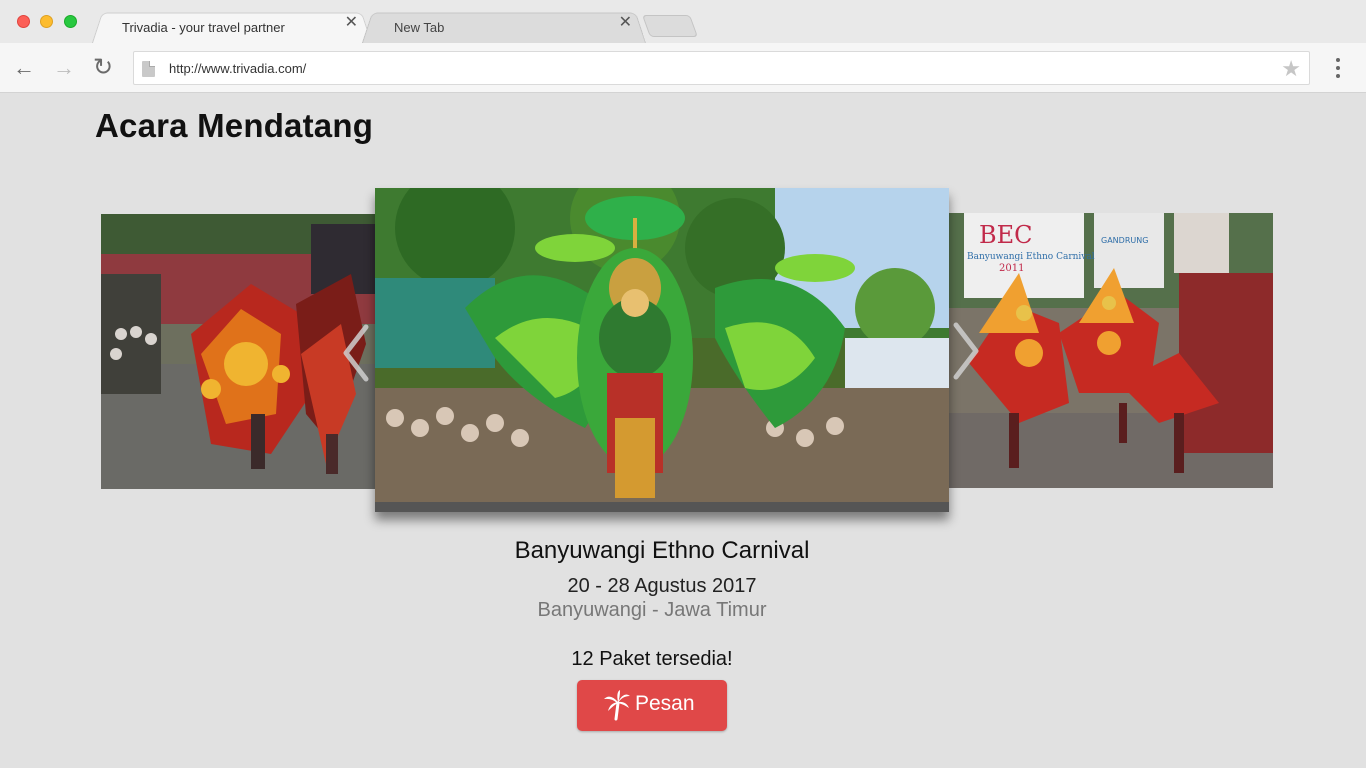 This screenshot has width=1366, height=768. I want to click on carousel-prev-icon, so click(355, 353).